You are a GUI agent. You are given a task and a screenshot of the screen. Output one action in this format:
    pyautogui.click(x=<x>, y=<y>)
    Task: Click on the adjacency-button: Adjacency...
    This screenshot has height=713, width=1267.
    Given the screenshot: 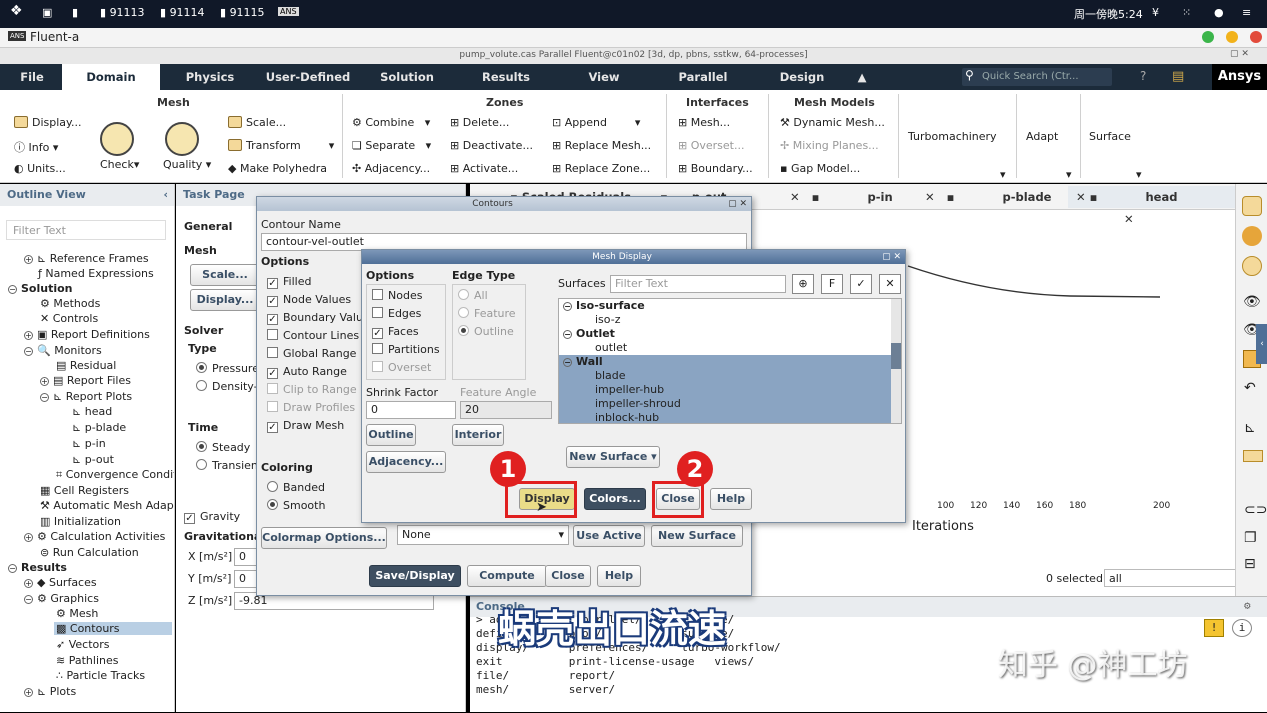 What is the action you would take?
    pyautogui.click(x=406, y=462)
    